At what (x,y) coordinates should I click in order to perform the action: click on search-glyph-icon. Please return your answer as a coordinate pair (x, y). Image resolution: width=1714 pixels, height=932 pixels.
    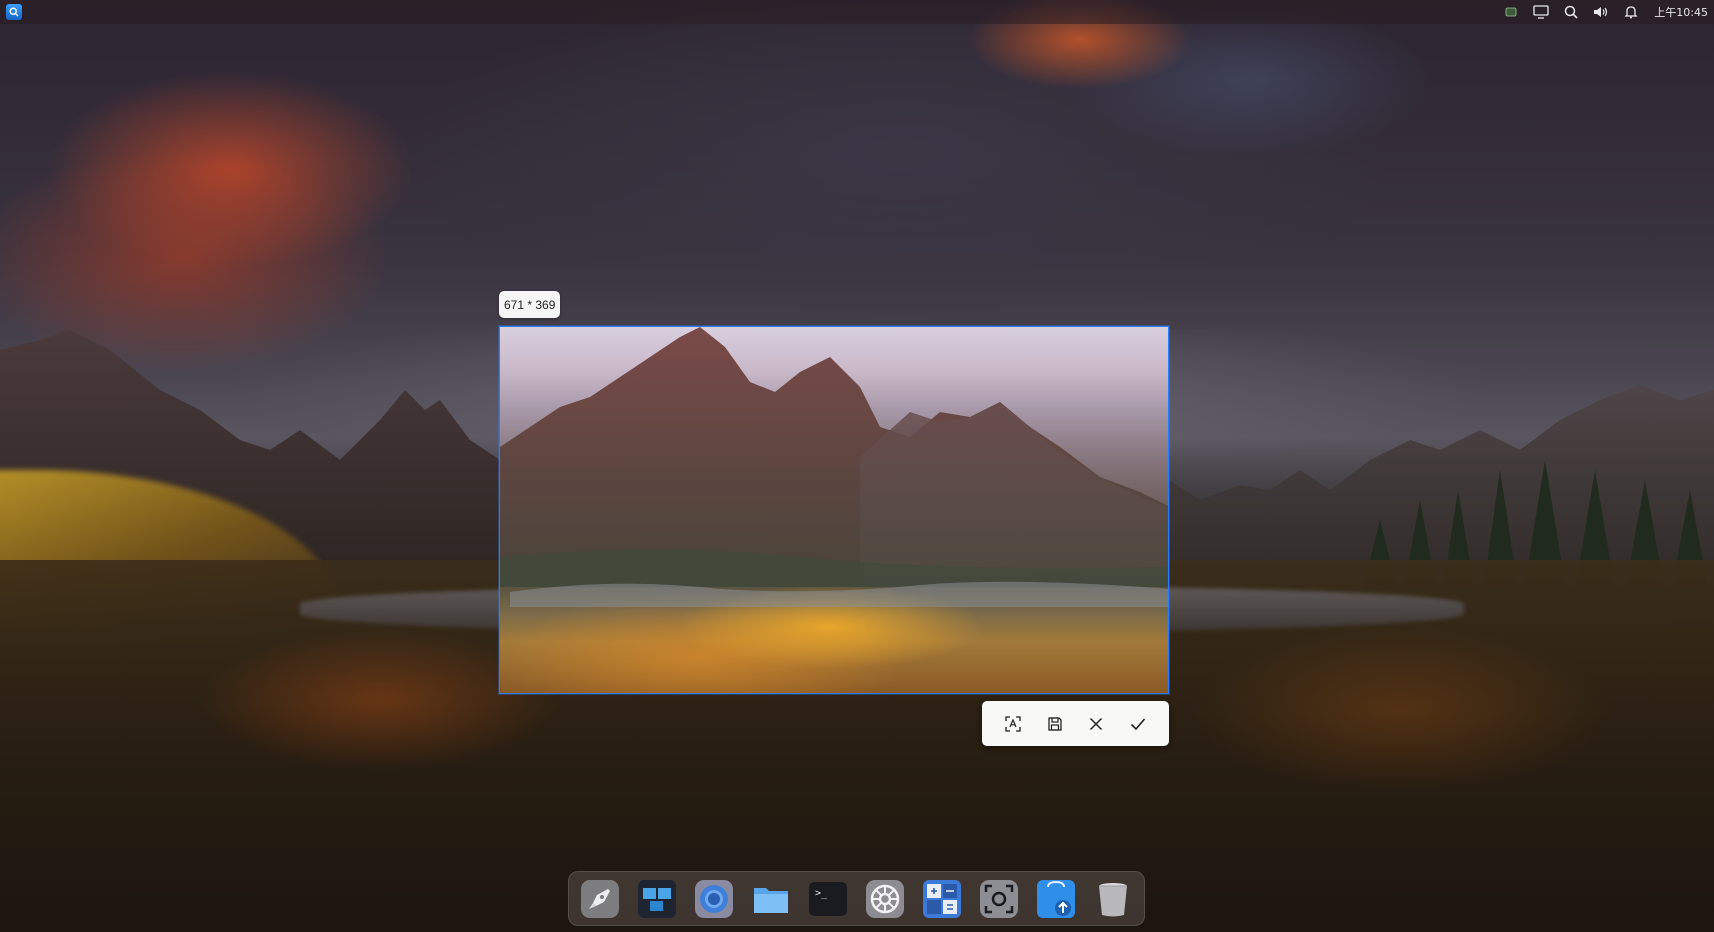
    Looking at the image, I should click on (14, 12).